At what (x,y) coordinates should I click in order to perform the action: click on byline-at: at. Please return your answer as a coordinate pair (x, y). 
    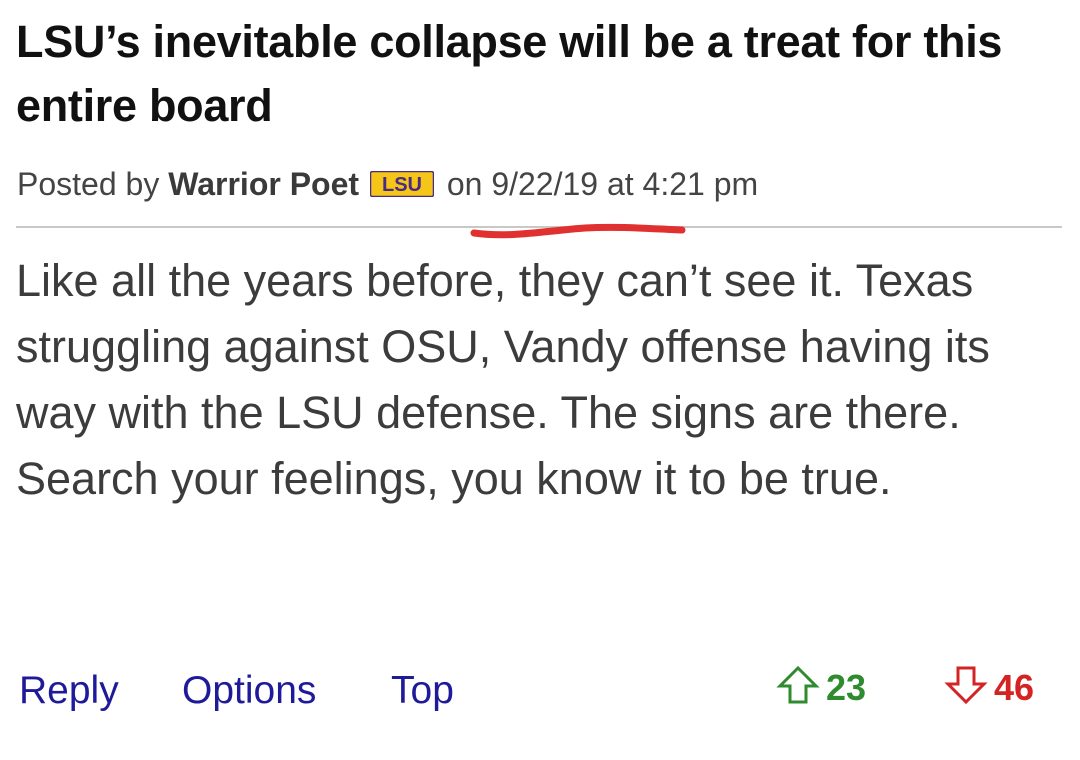
    Looking at the image, I should click on (620, 184).